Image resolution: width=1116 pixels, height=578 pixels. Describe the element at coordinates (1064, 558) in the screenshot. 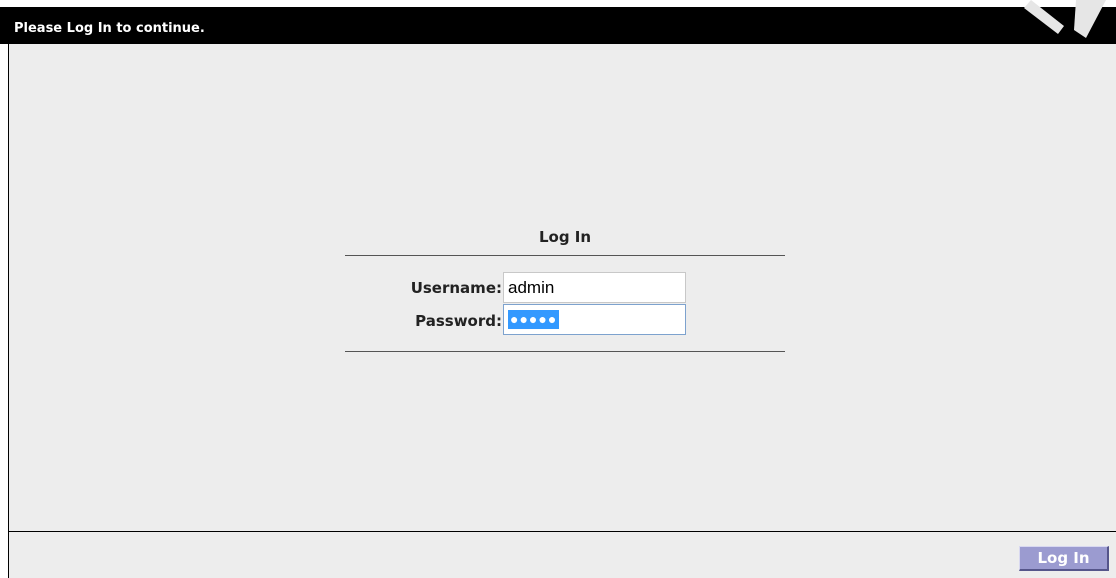

I see `login-button: Log In` at that location.